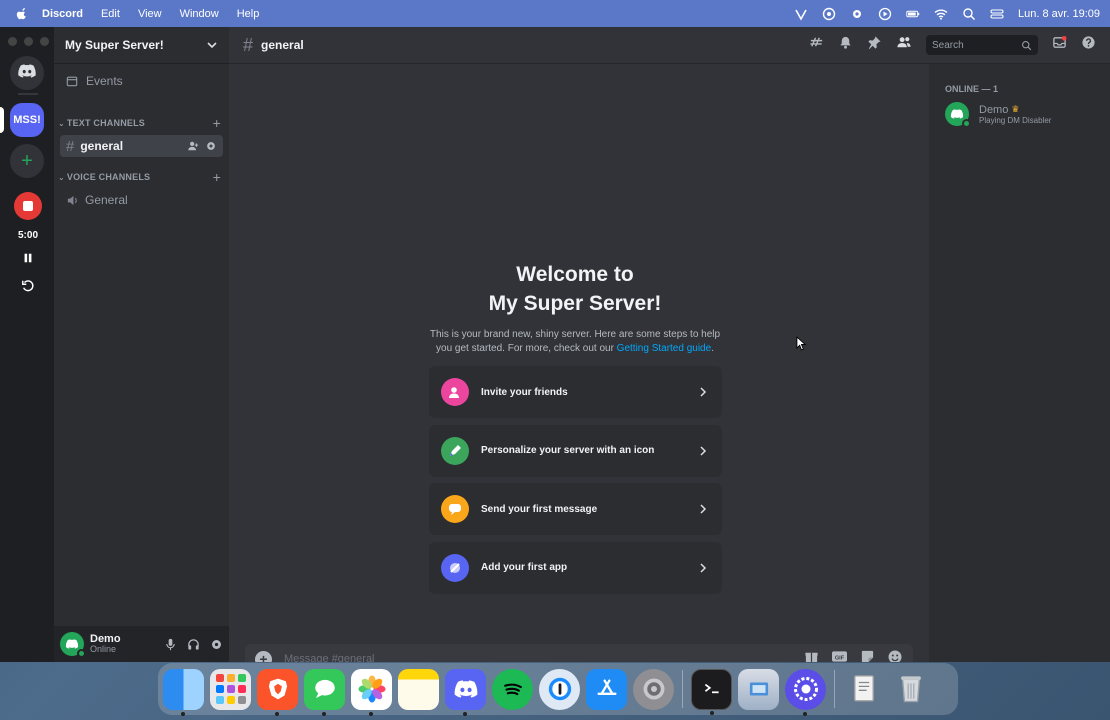 This screenshot has height=720, width=1110. What do you see at coordinates (329, 657) in the screenshot?
I see `message-input: Message #general` at bounding box center [329, 657].